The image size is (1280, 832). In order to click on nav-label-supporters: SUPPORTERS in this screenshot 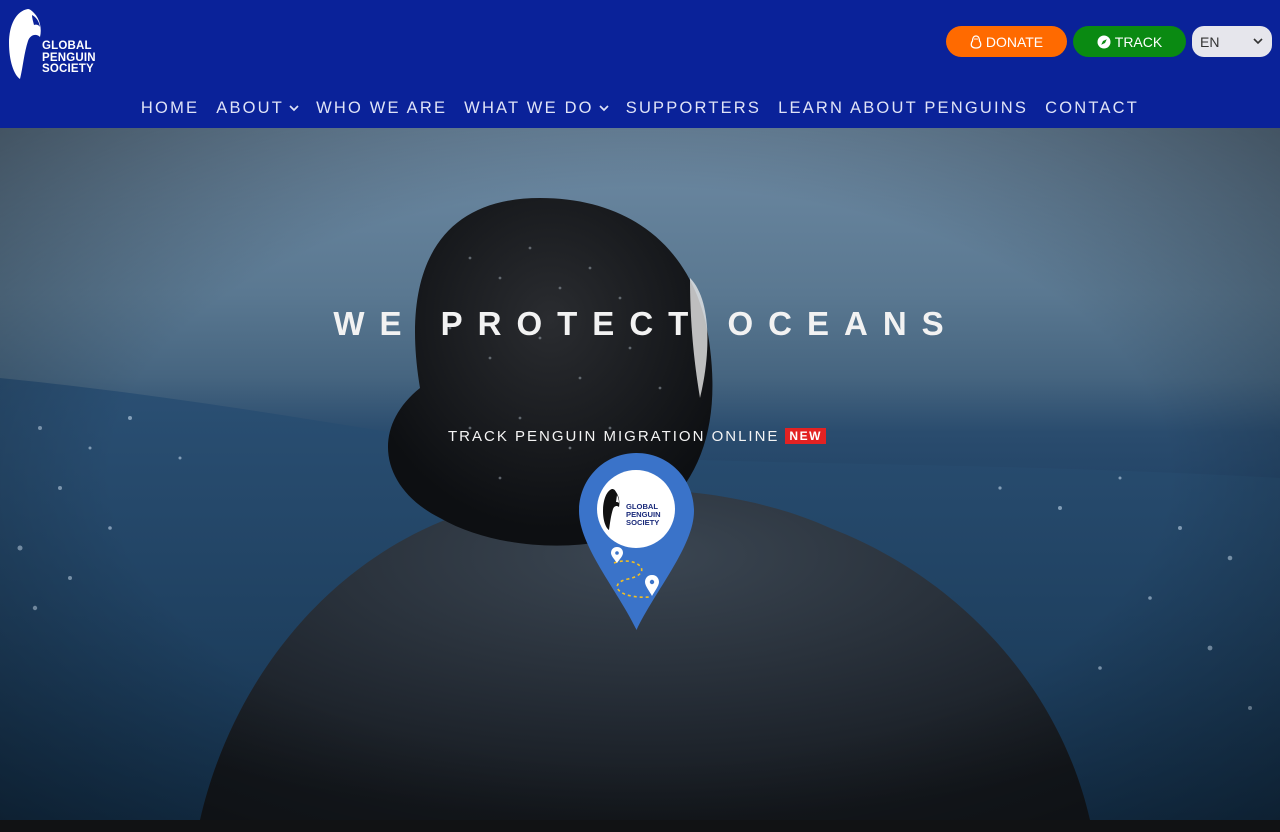, I will do `click(693, 107)`.